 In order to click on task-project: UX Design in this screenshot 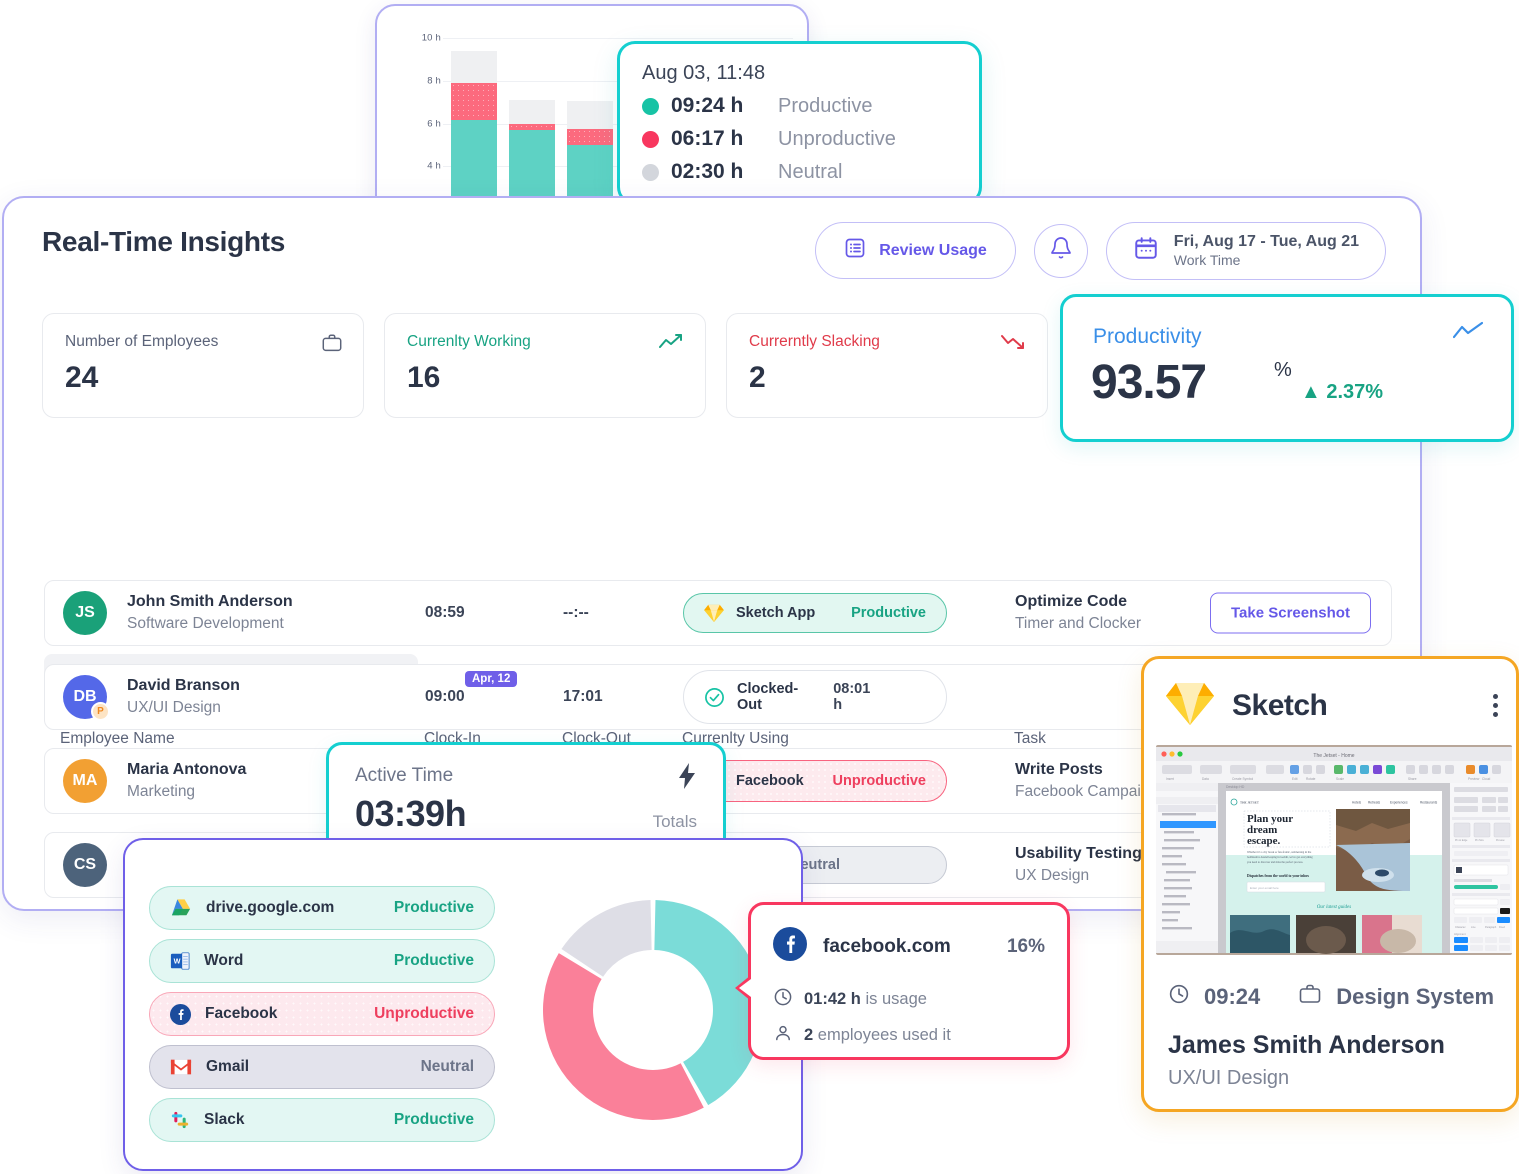, I will do `click(1052, 876)`.